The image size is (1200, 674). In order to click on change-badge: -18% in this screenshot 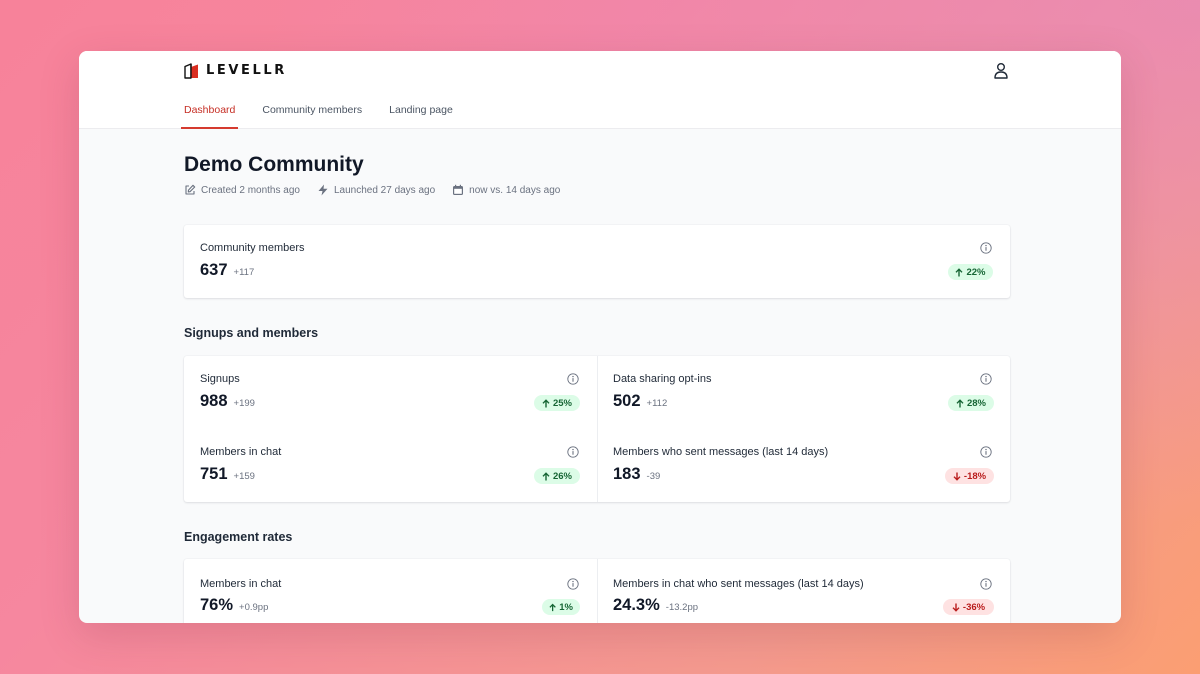, I will do `click(969, 476)`.